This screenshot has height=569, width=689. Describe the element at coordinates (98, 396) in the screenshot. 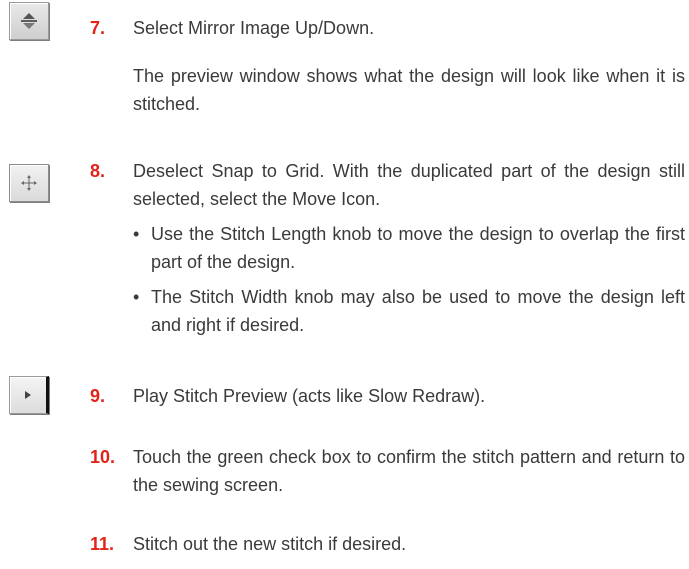

I see `step-number: 9.` at that location.